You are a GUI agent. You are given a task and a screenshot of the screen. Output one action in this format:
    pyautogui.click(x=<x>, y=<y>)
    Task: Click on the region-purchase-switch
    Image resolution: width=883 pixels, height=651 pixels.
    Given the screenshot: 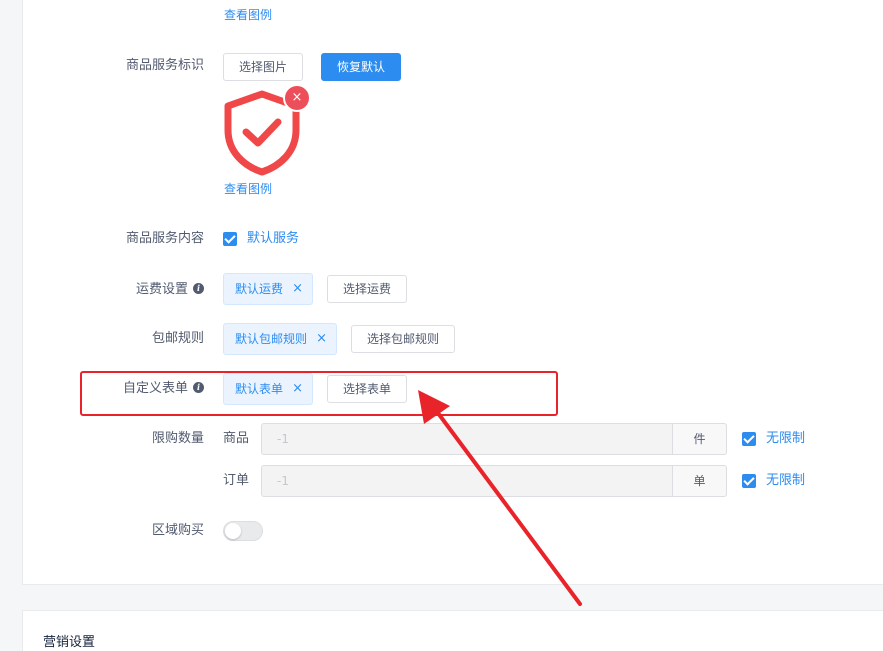 What is the action you would take?
    pyautogui.click(x=243, y=531)
    